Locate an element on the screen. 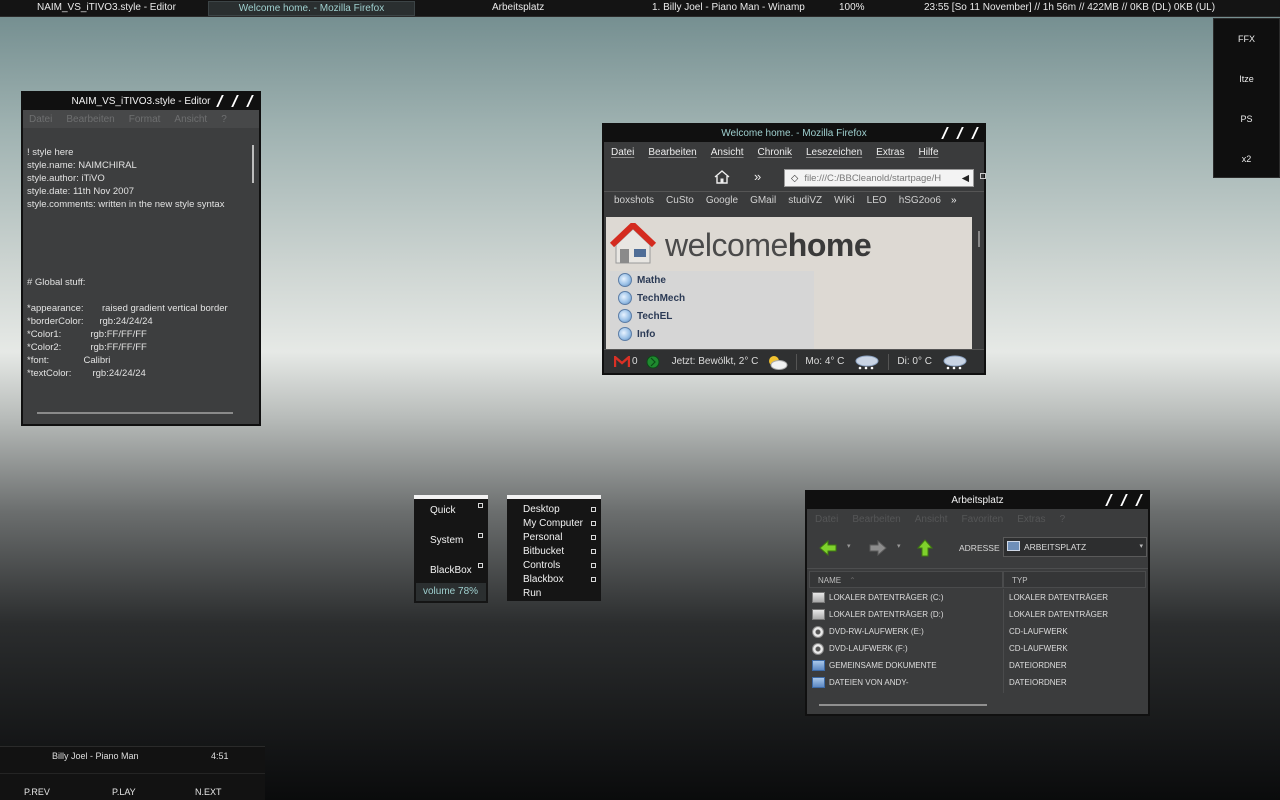 The width and height of the screenshot is (1280, 800). file-row: DVD-LAUFWERK (F:) CD-LAUFWERK is located at coordinates (978, 648).